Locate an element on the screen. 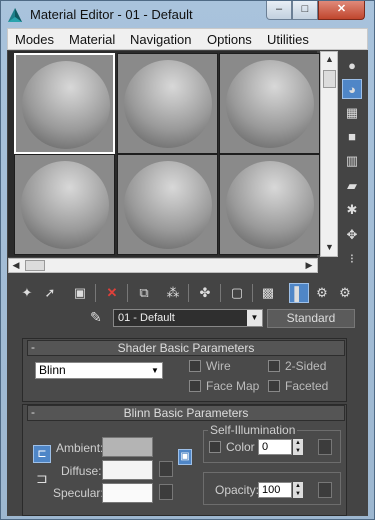 This screenshot has height=520, width=375. video-color-check-icon: ▥ is located at coordinates (352, 161).